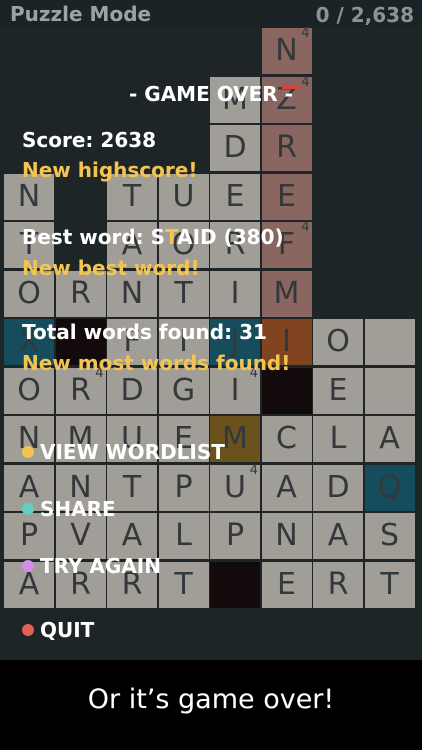  I want to click on red-dot-icon, so click(28, 630).